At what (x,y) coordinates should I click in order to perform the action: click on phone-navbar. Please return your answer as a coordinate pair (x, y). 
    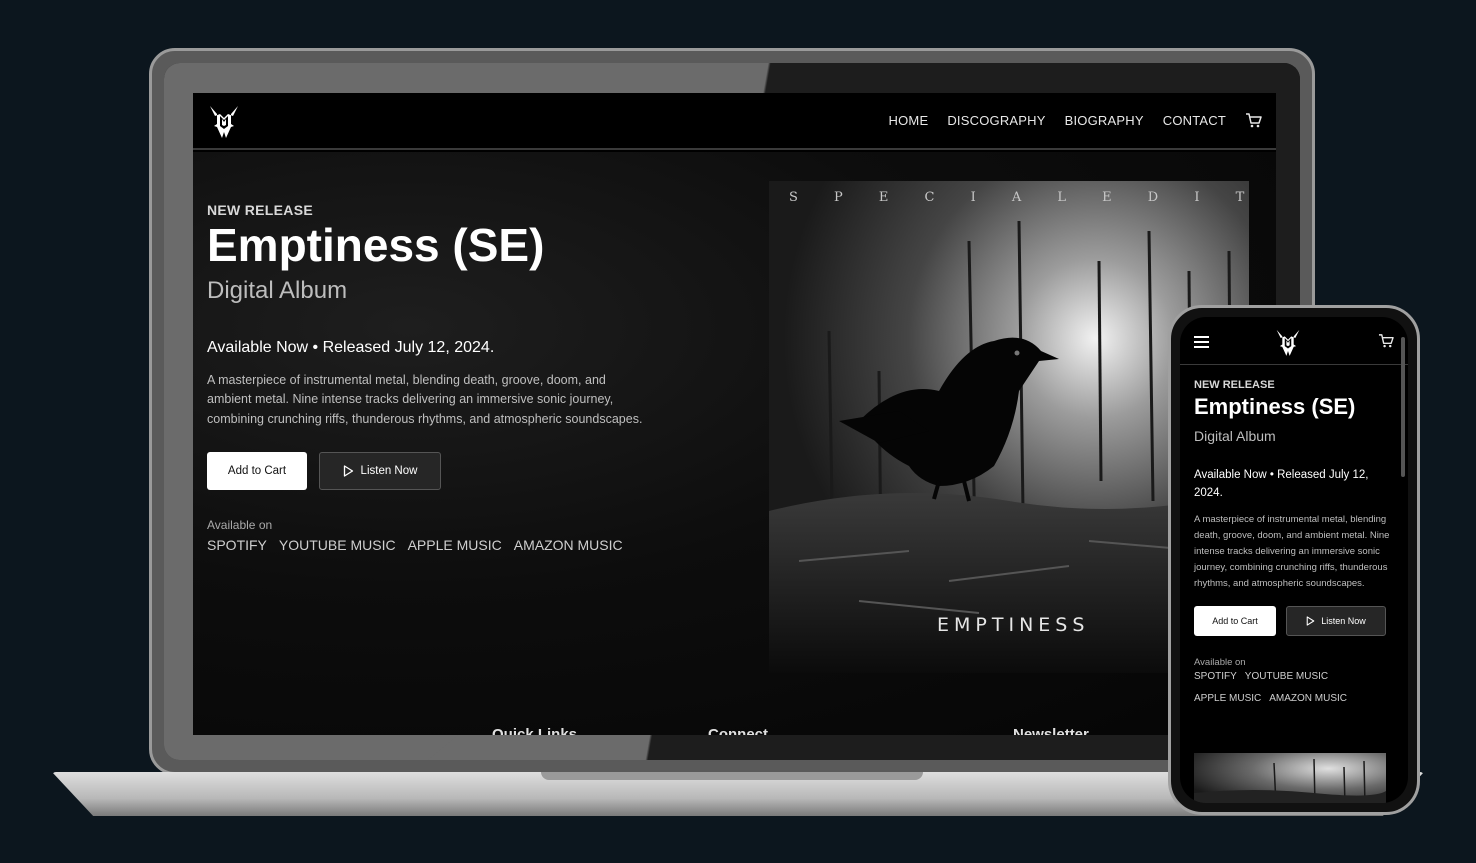
    Looking at the image, I should click on (1294, 341).